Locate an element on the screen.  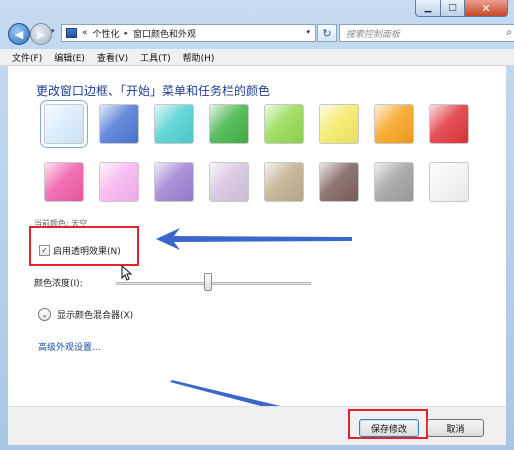
caption-buttons: ▁ □ ✕ is located at coordinates (461, 8).